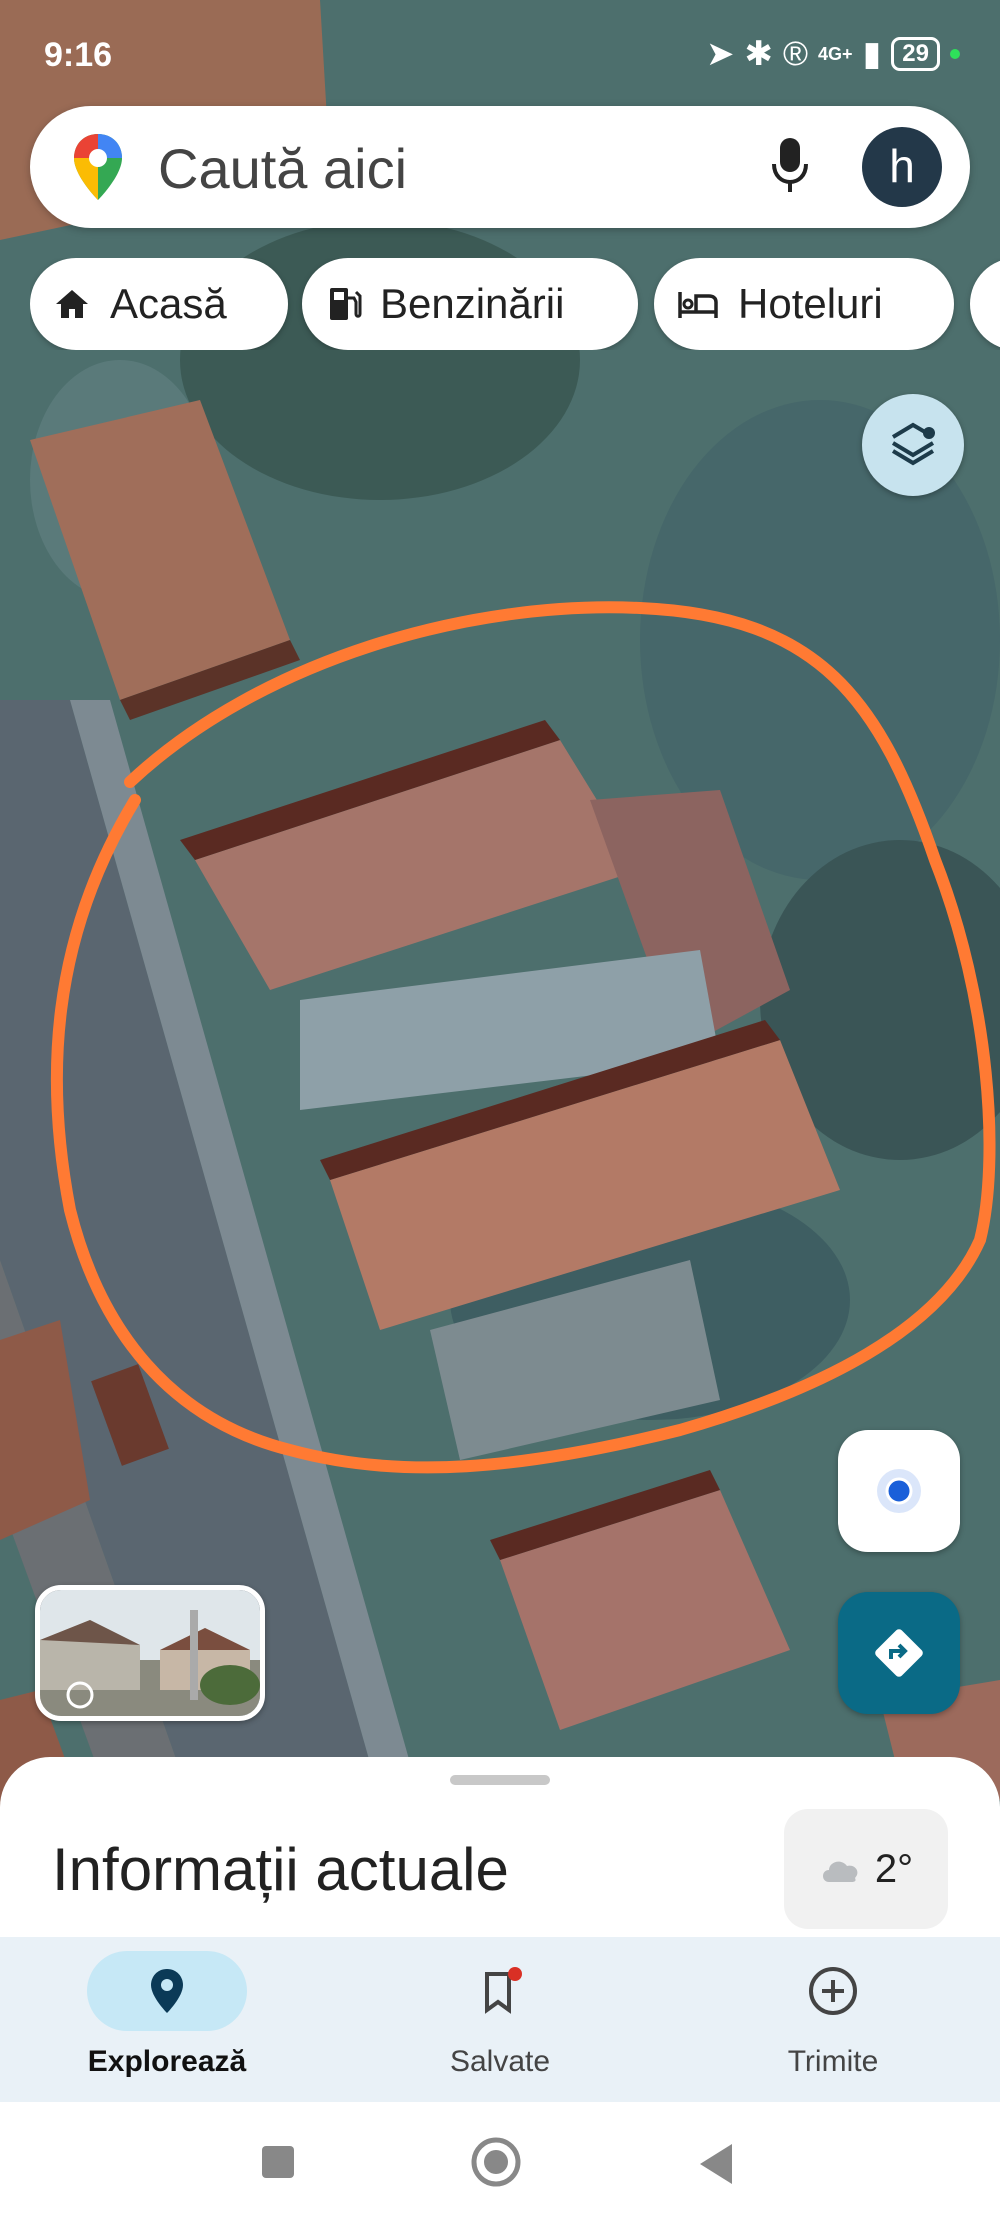 This screenshot has width=1000, height=2222. What do you see at coordinates (915, 54) in the screenshot?
I see `battery-indicator: 29` at bounding box center [915, 54].